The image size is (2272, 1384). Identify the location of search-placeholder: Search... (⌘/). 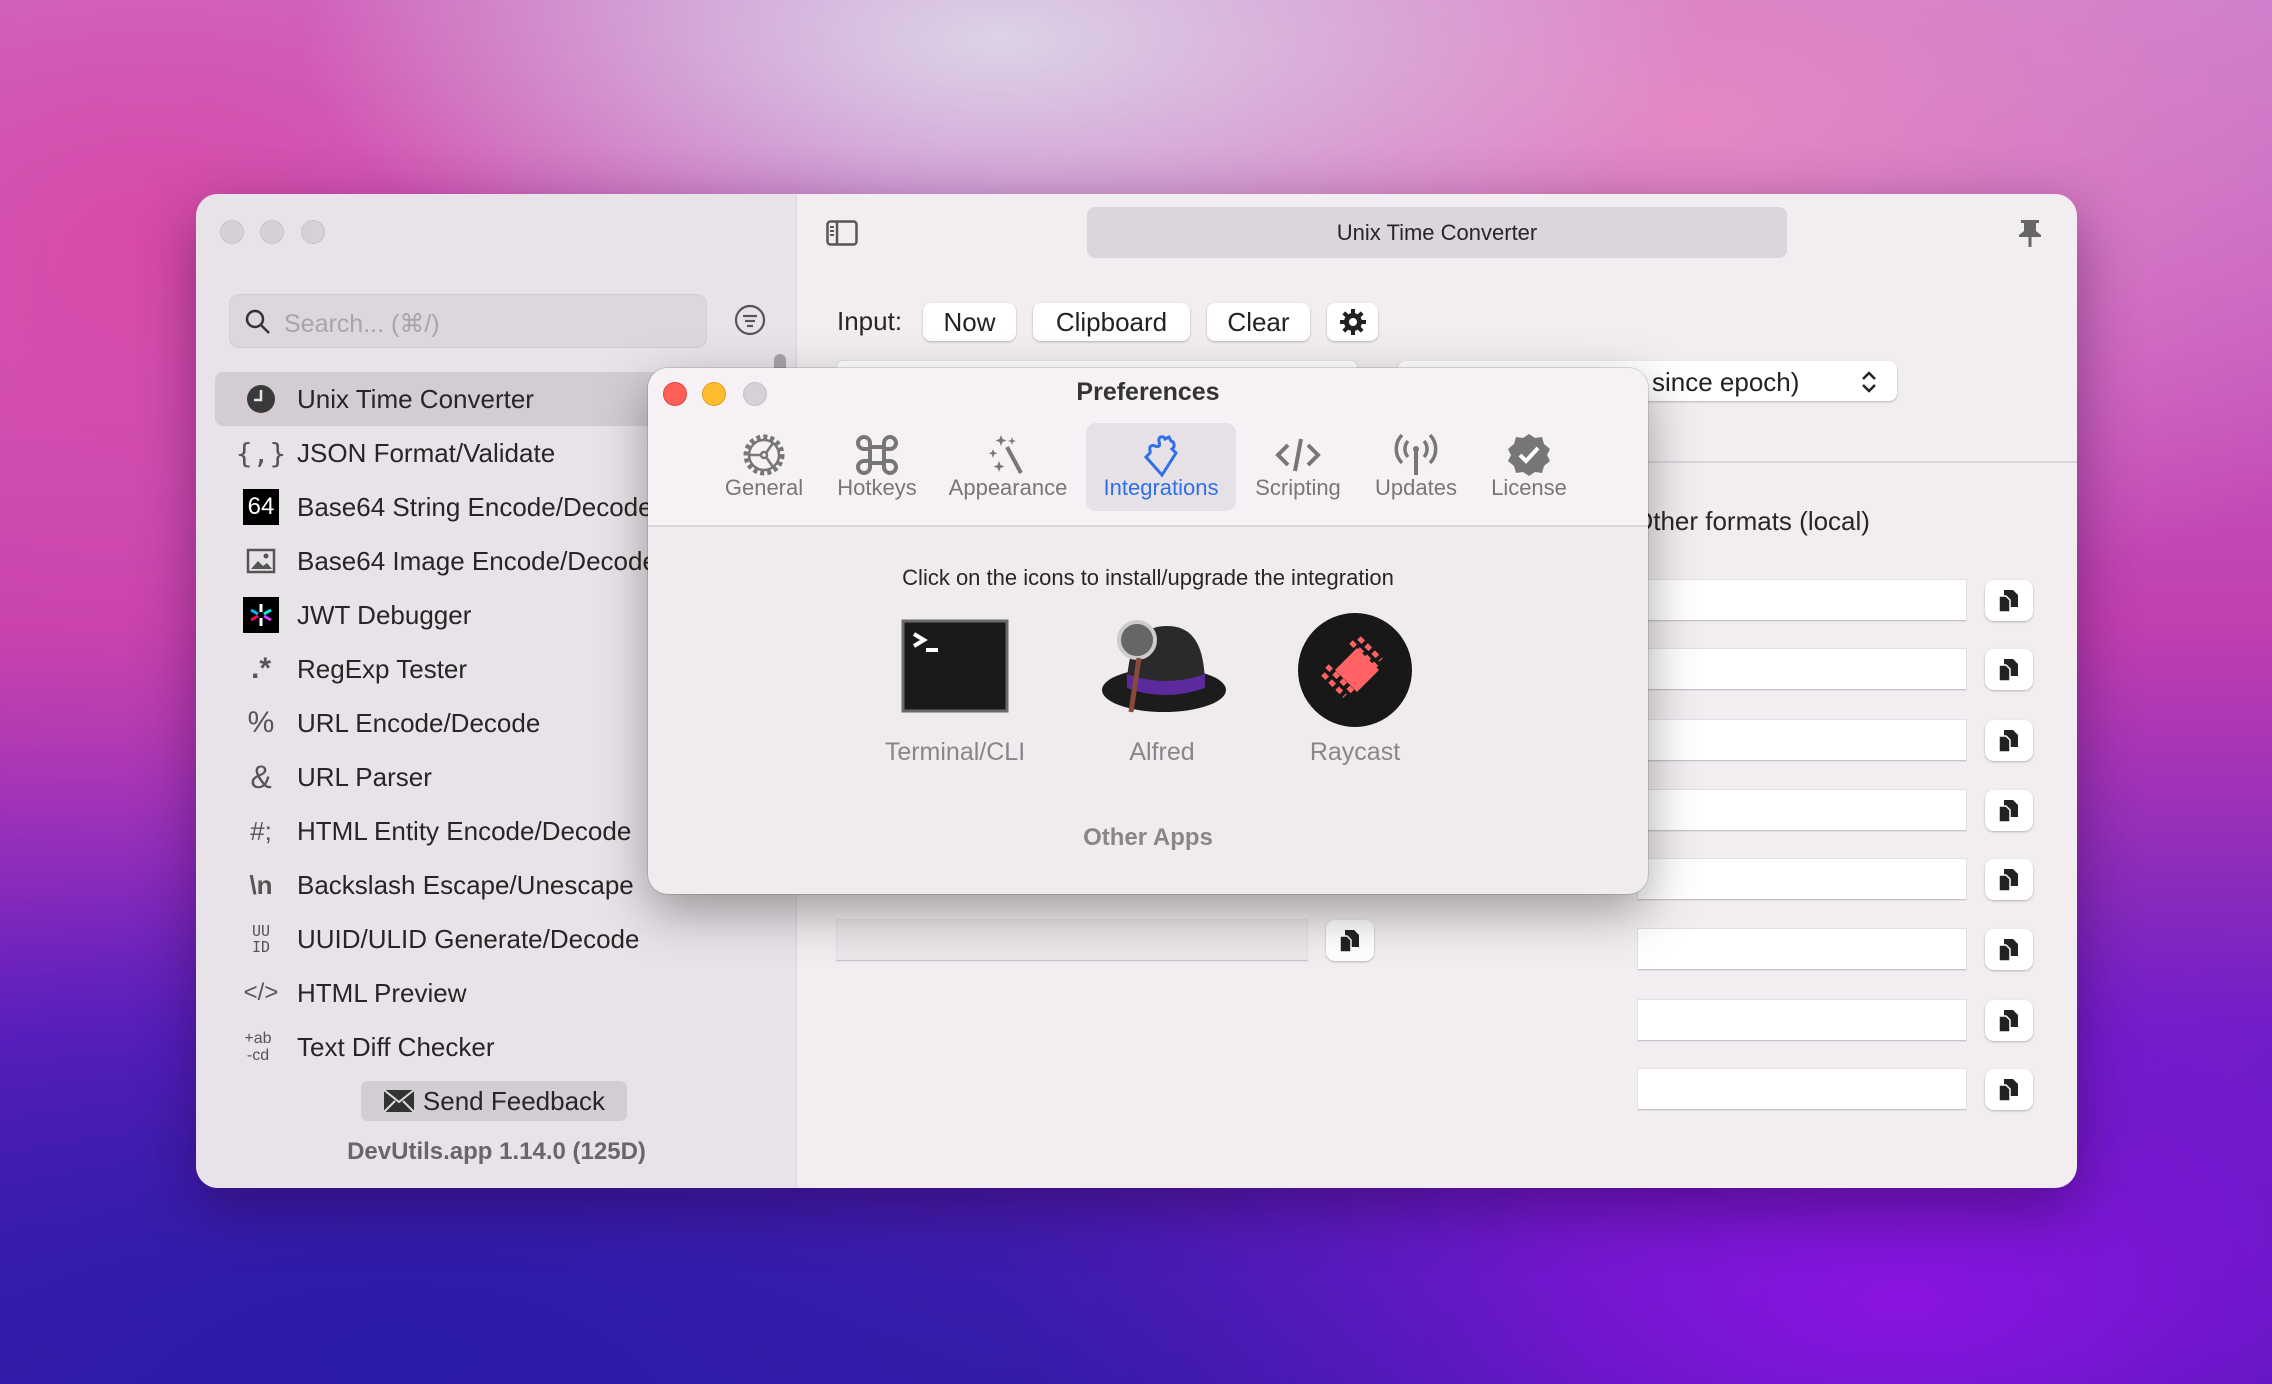
(362, 324).